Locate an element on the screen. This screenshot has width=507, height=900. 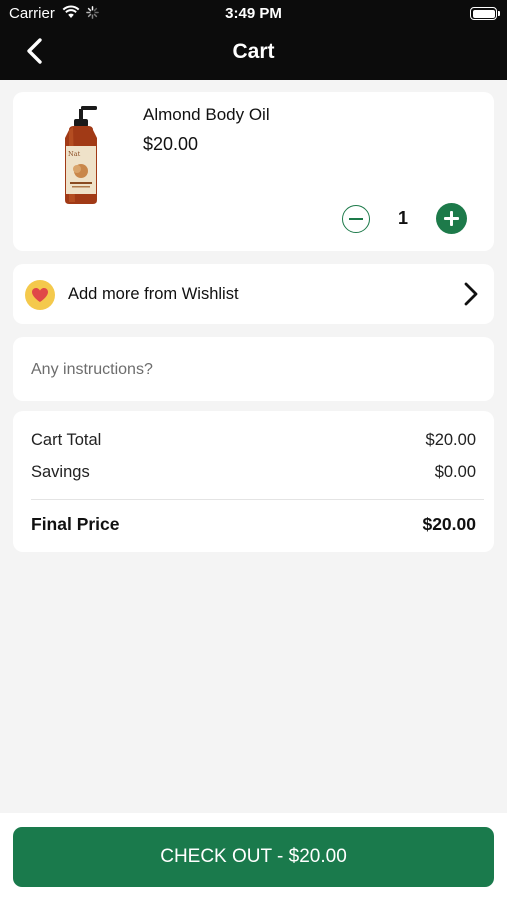
instructions-input is located at coordinates (251, 370).